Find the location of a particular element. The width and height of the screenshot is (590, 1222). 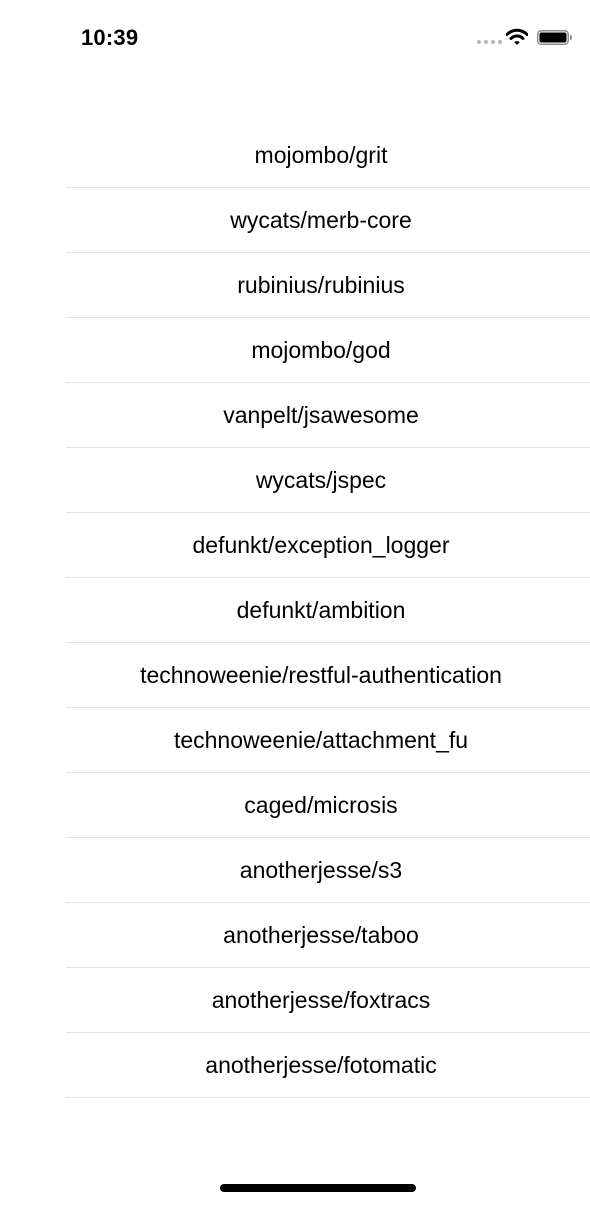

repository-row: defunkt/exception_logger is located at coordinates (328, 545).